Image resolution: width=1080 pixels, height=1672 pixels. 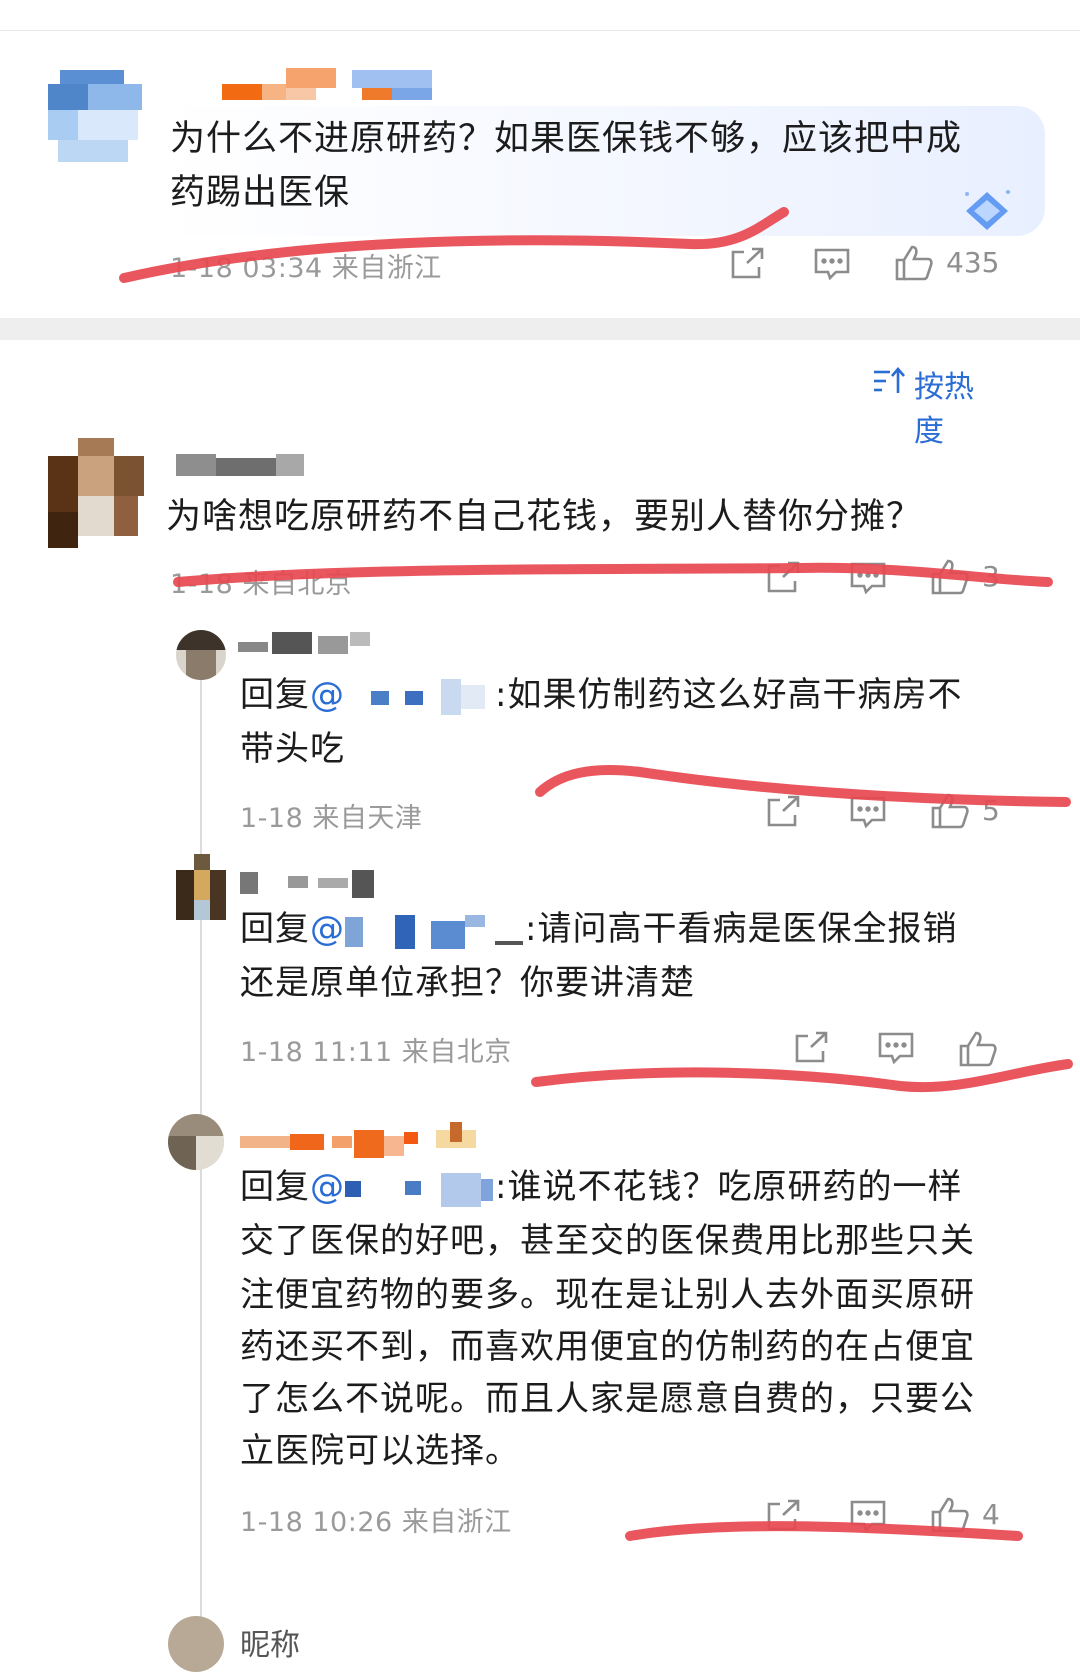 I want to click on like-count: 5, so click(x=991, y=810).